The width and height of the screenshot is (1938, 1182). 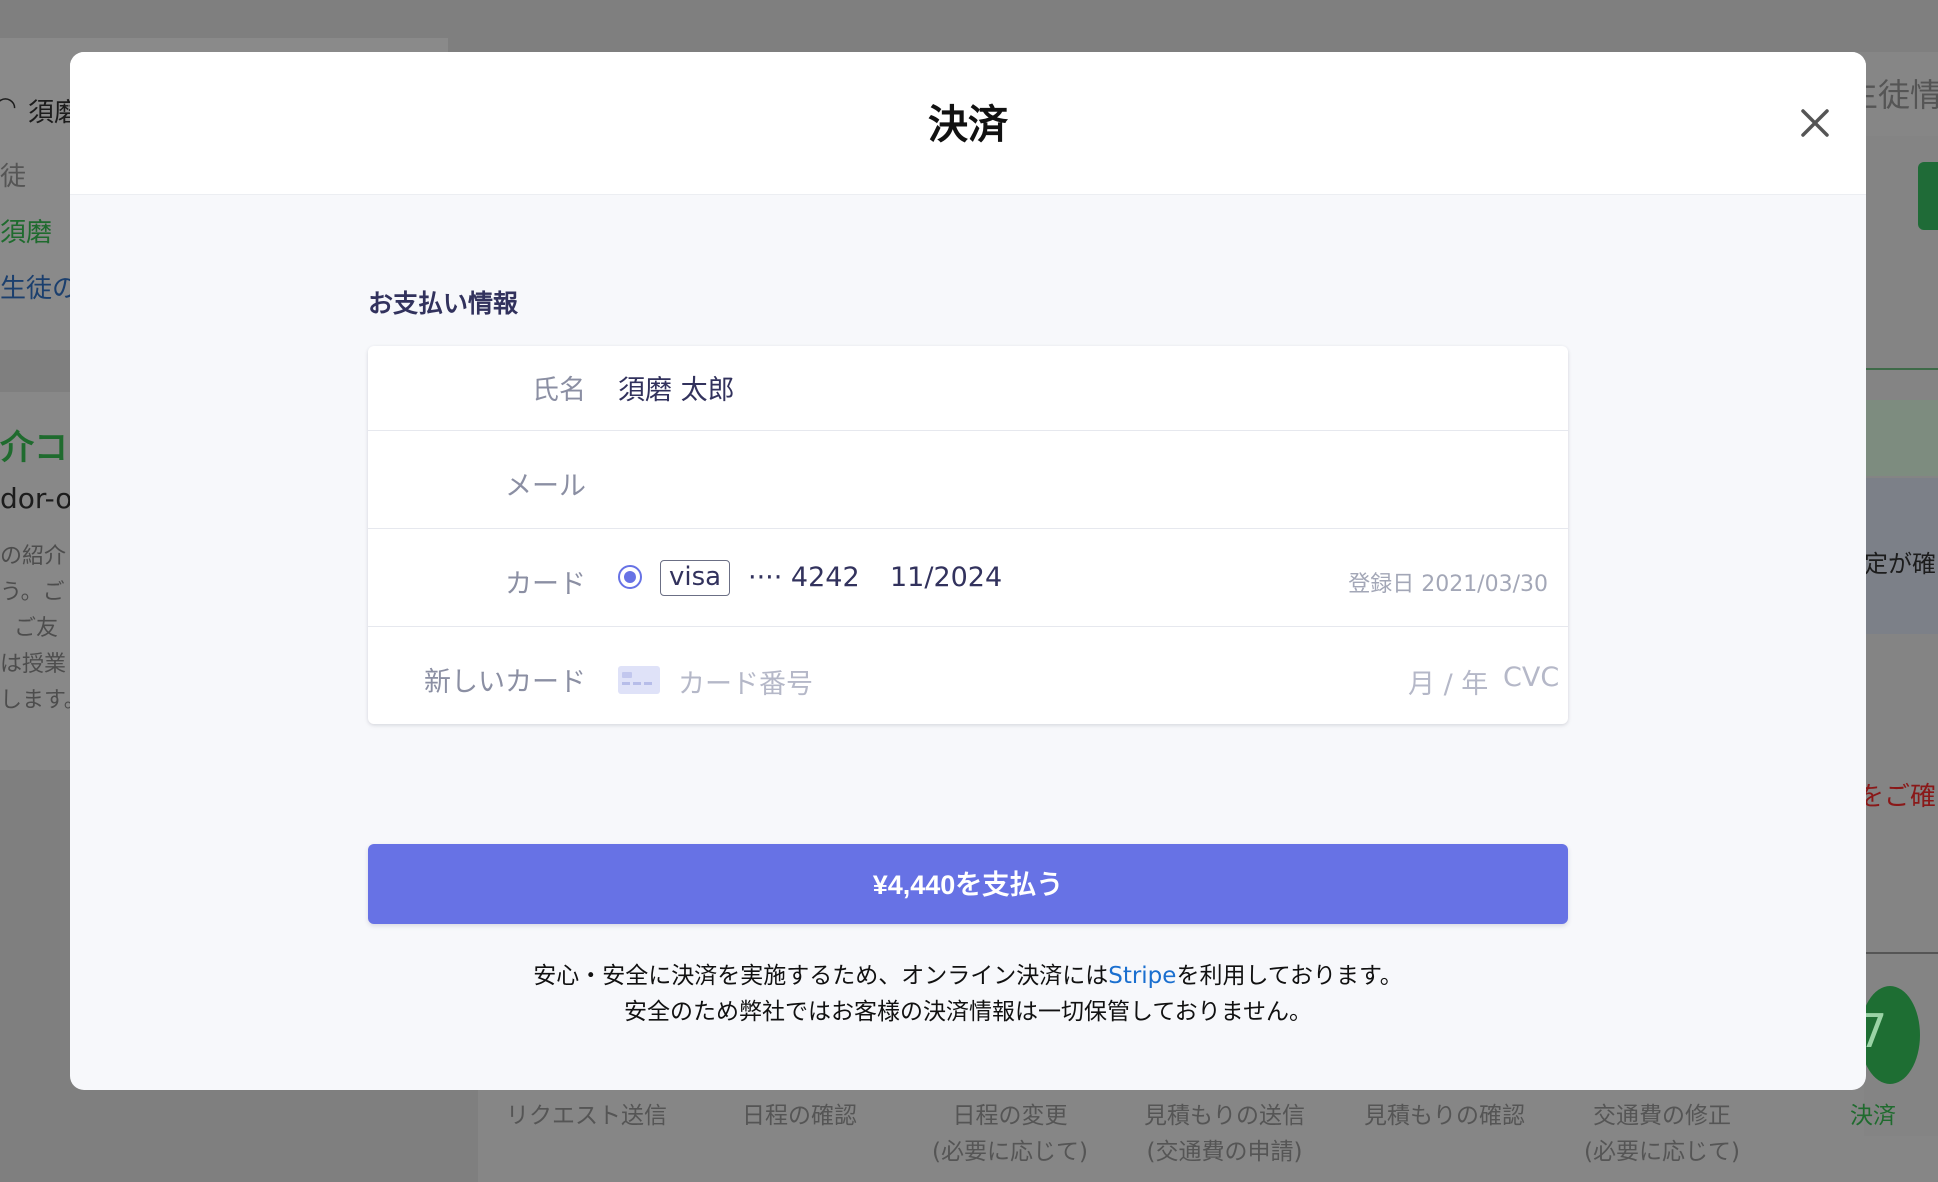 What do you see at coordinates (695, 578) in the screenshot?
I see `visa-icon: visa` at bounding box center [695, 578].